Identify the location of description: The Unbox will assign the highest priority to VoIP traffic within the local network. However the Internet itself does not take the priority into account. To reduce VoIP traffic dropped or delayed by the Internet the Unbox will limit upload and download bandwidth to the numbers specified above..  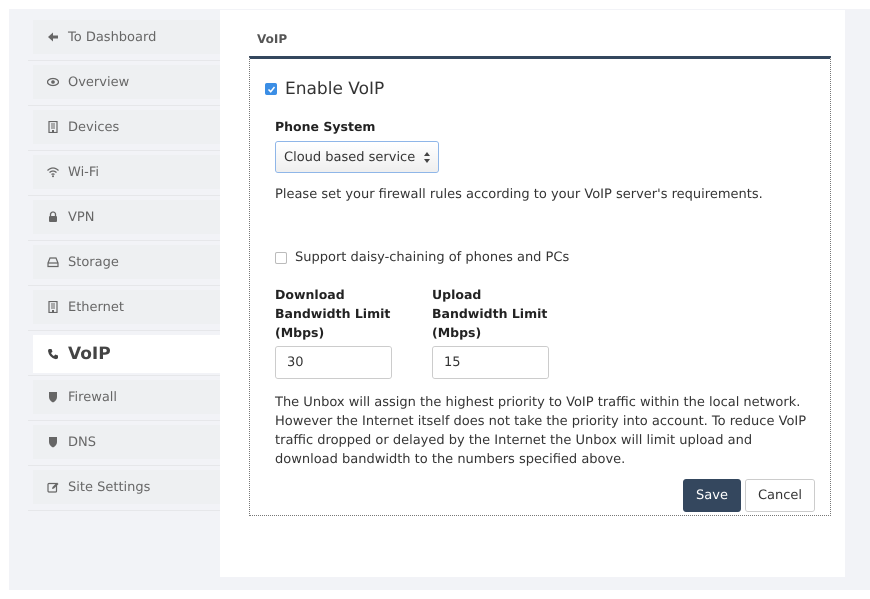
(541, 431).